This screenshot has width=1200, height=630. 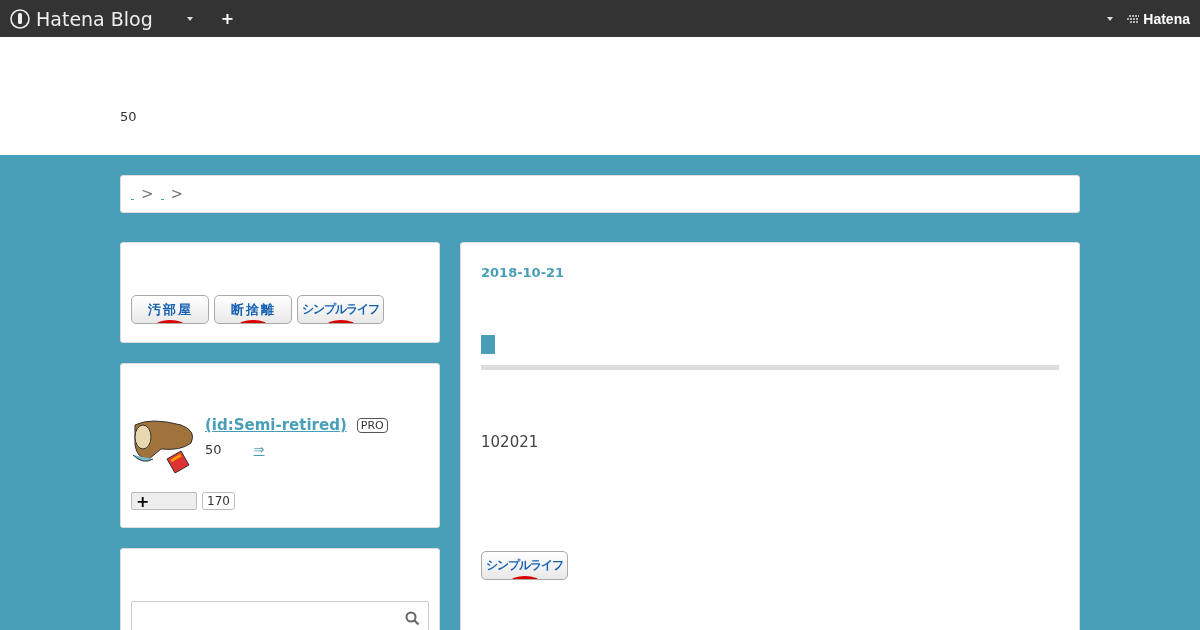 I want to click on profile-stat: 50, so click(x=213, y=449).